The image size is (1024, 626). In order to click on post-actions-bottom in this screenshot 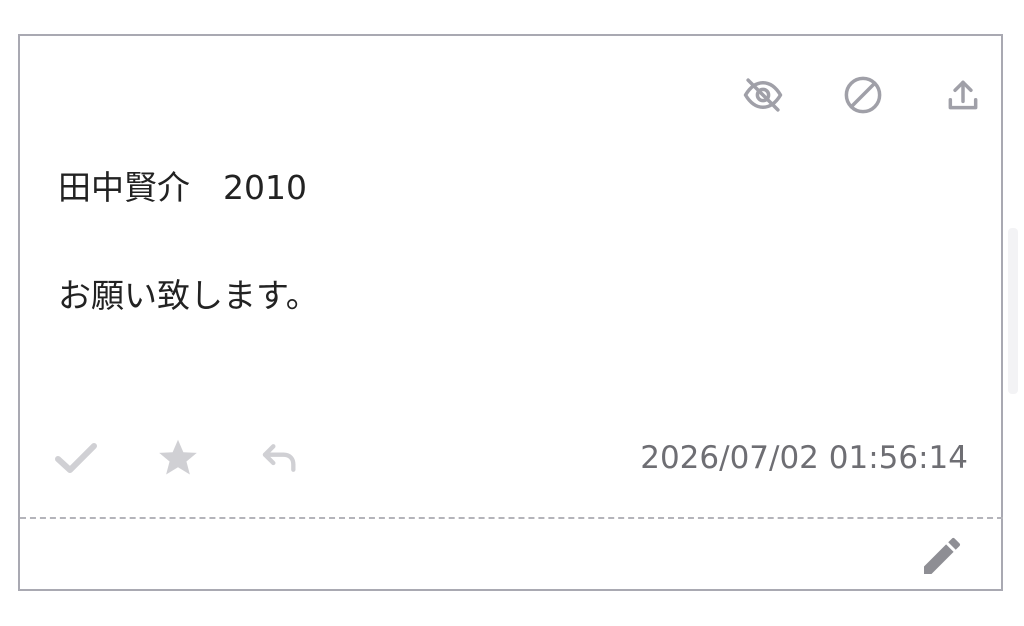, I will do `click(178, 458)`.